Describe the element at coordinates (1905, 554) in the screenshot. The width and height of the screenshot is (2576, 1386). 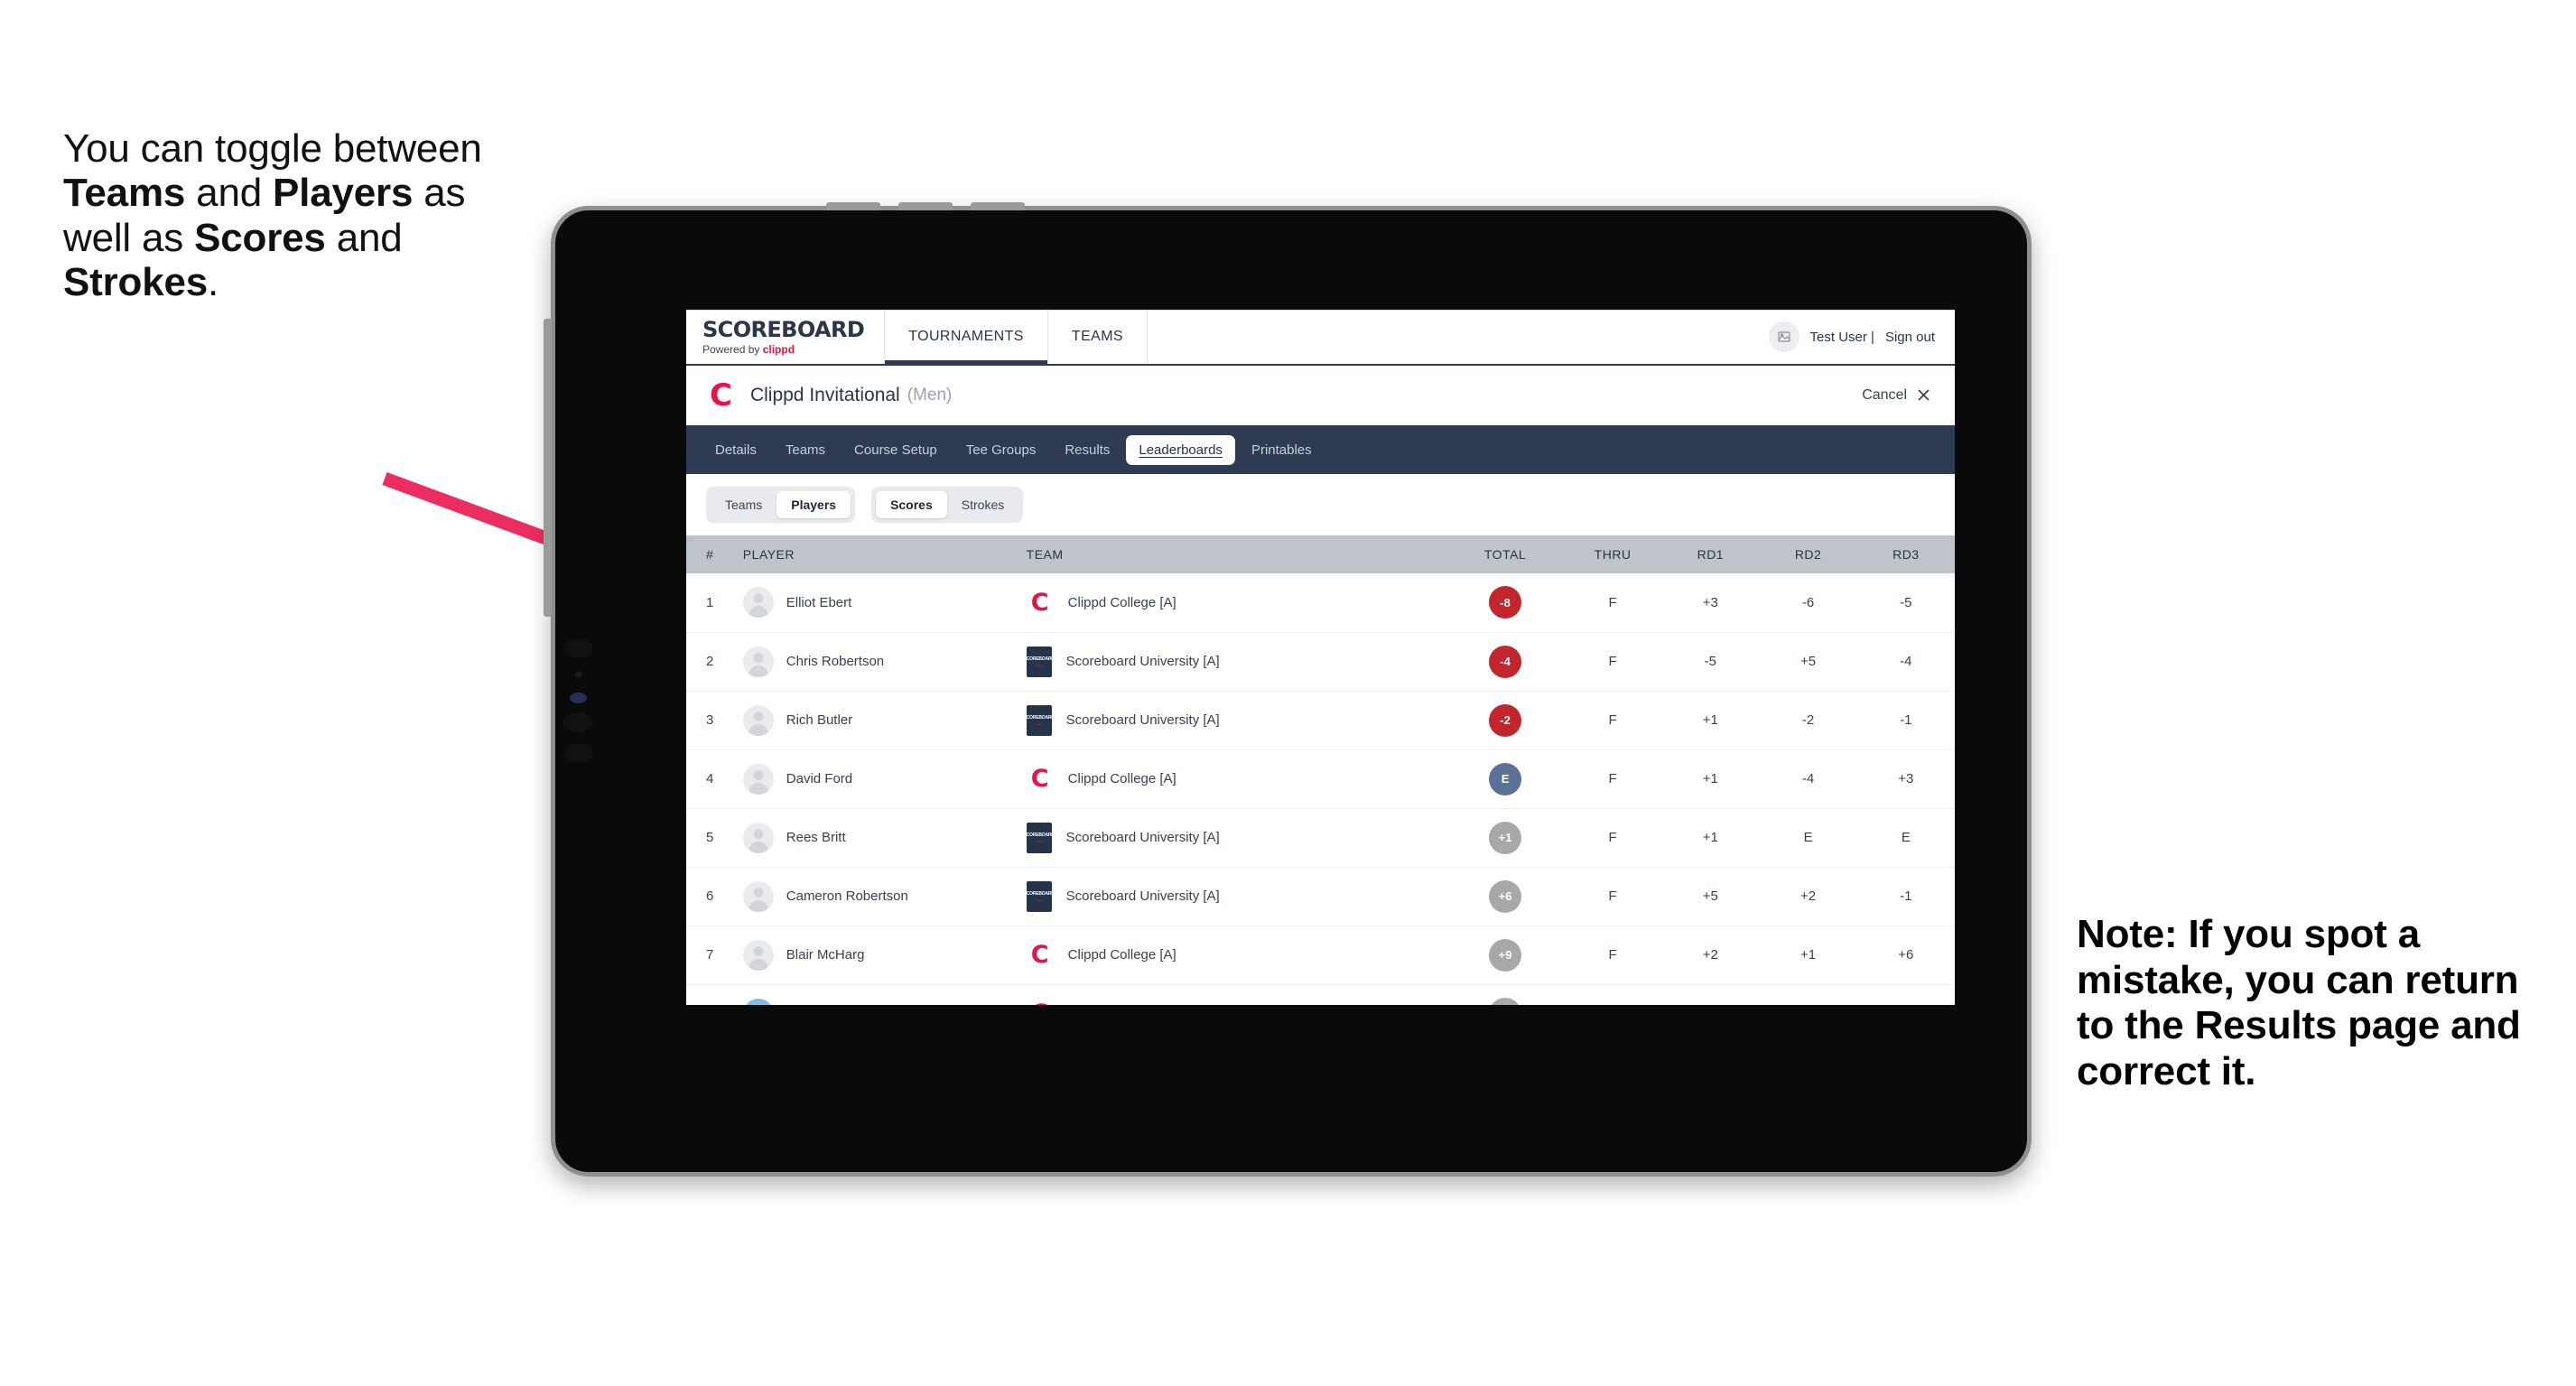
I see `col-header-rd3: RD3` at that location.